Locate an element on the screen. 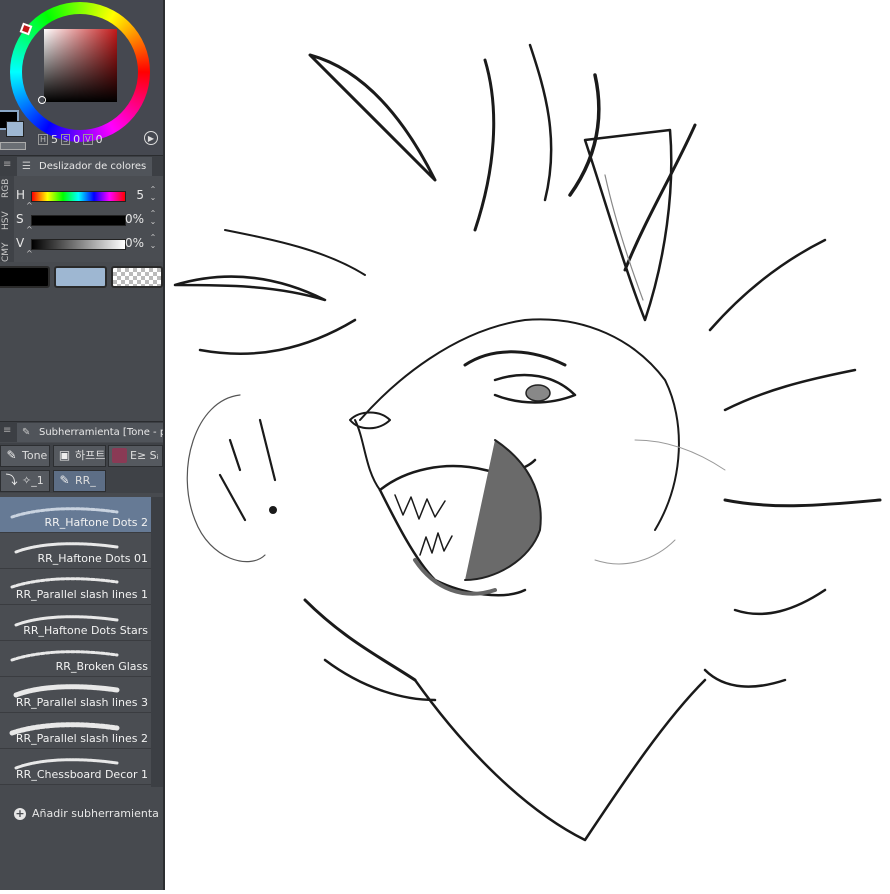 The height and width of the screenshot is (894, 890). brush-item: RR_Haftone Dots 2 is located at coordinates (75, 515).